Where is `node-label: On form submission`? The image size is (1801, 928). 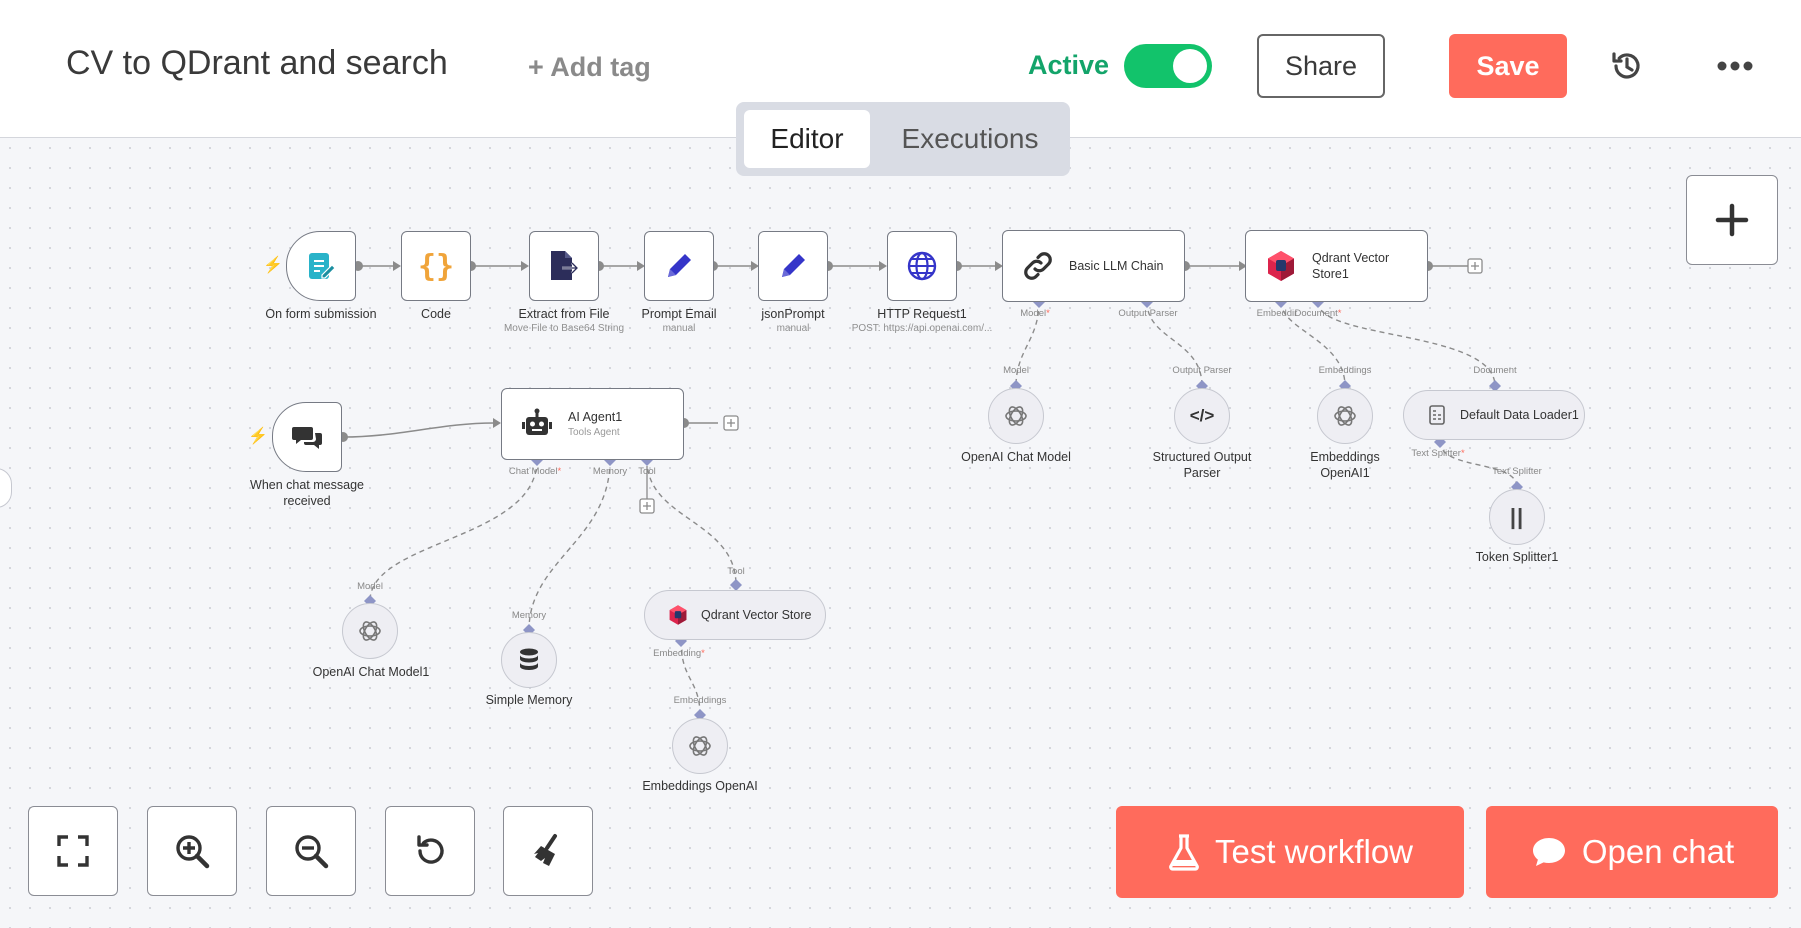
node-label: On form submission is located at coordinates (321, 314).